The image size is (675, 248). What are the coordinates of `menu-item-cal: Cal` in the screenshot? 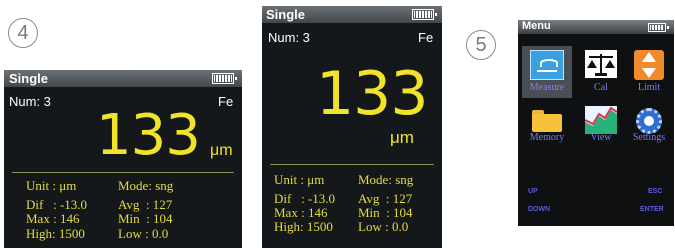 It's located at (601, 72).